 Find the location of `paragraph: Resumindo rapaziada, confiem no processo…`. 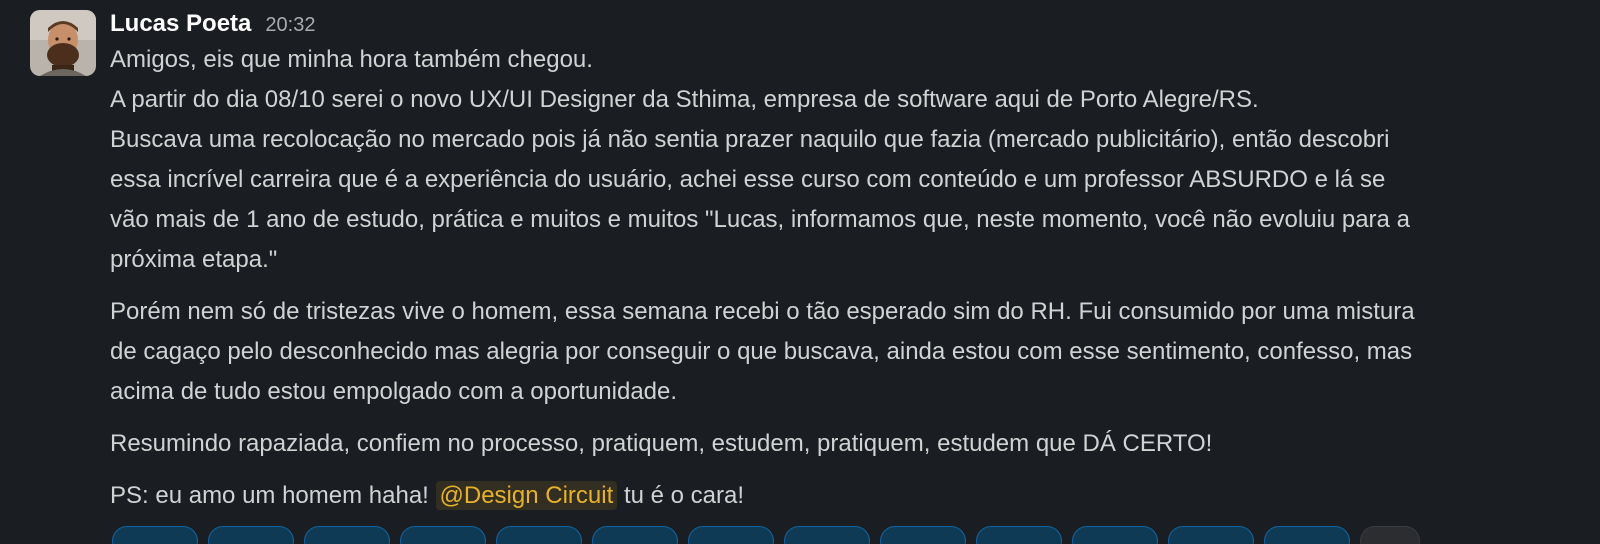

paragraph: Resumindo rapaziada, confiem no processo… is located at coordinates (839, 444).